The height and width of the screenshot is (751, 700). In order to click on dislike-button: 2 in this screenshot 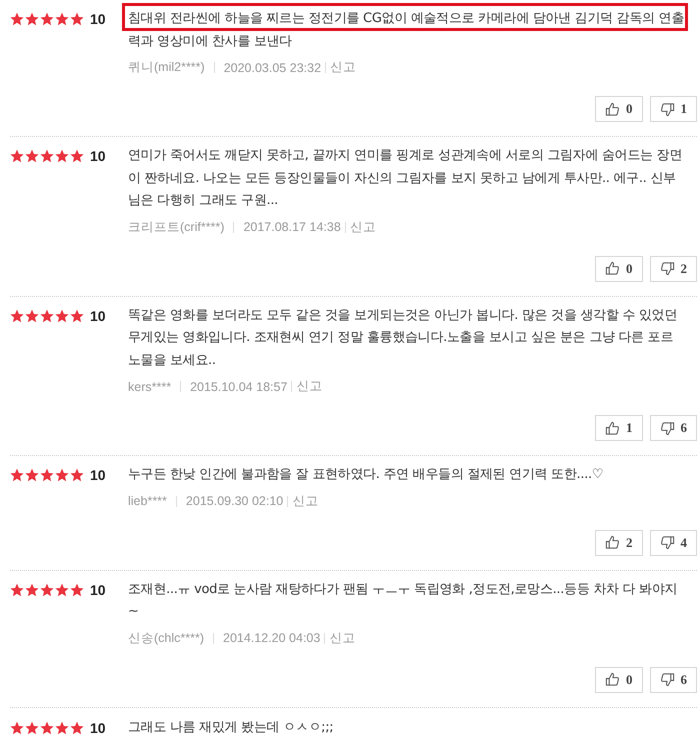, I will do `click(673, 269)`.